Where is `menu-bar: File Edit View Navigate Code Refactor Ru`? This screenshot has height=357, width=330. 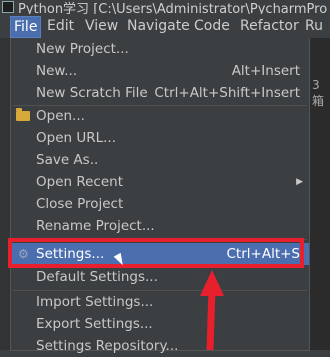 menu-bar: File Edit View Navigate Code Refactor Ru is located at coordinates (165, 26).